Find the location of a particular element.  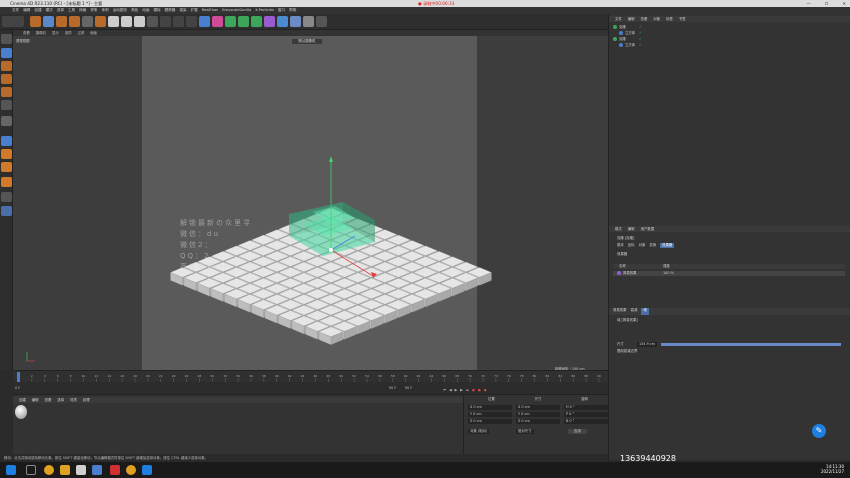

menu-item: 扩展 is located at coordinates (194, 10).